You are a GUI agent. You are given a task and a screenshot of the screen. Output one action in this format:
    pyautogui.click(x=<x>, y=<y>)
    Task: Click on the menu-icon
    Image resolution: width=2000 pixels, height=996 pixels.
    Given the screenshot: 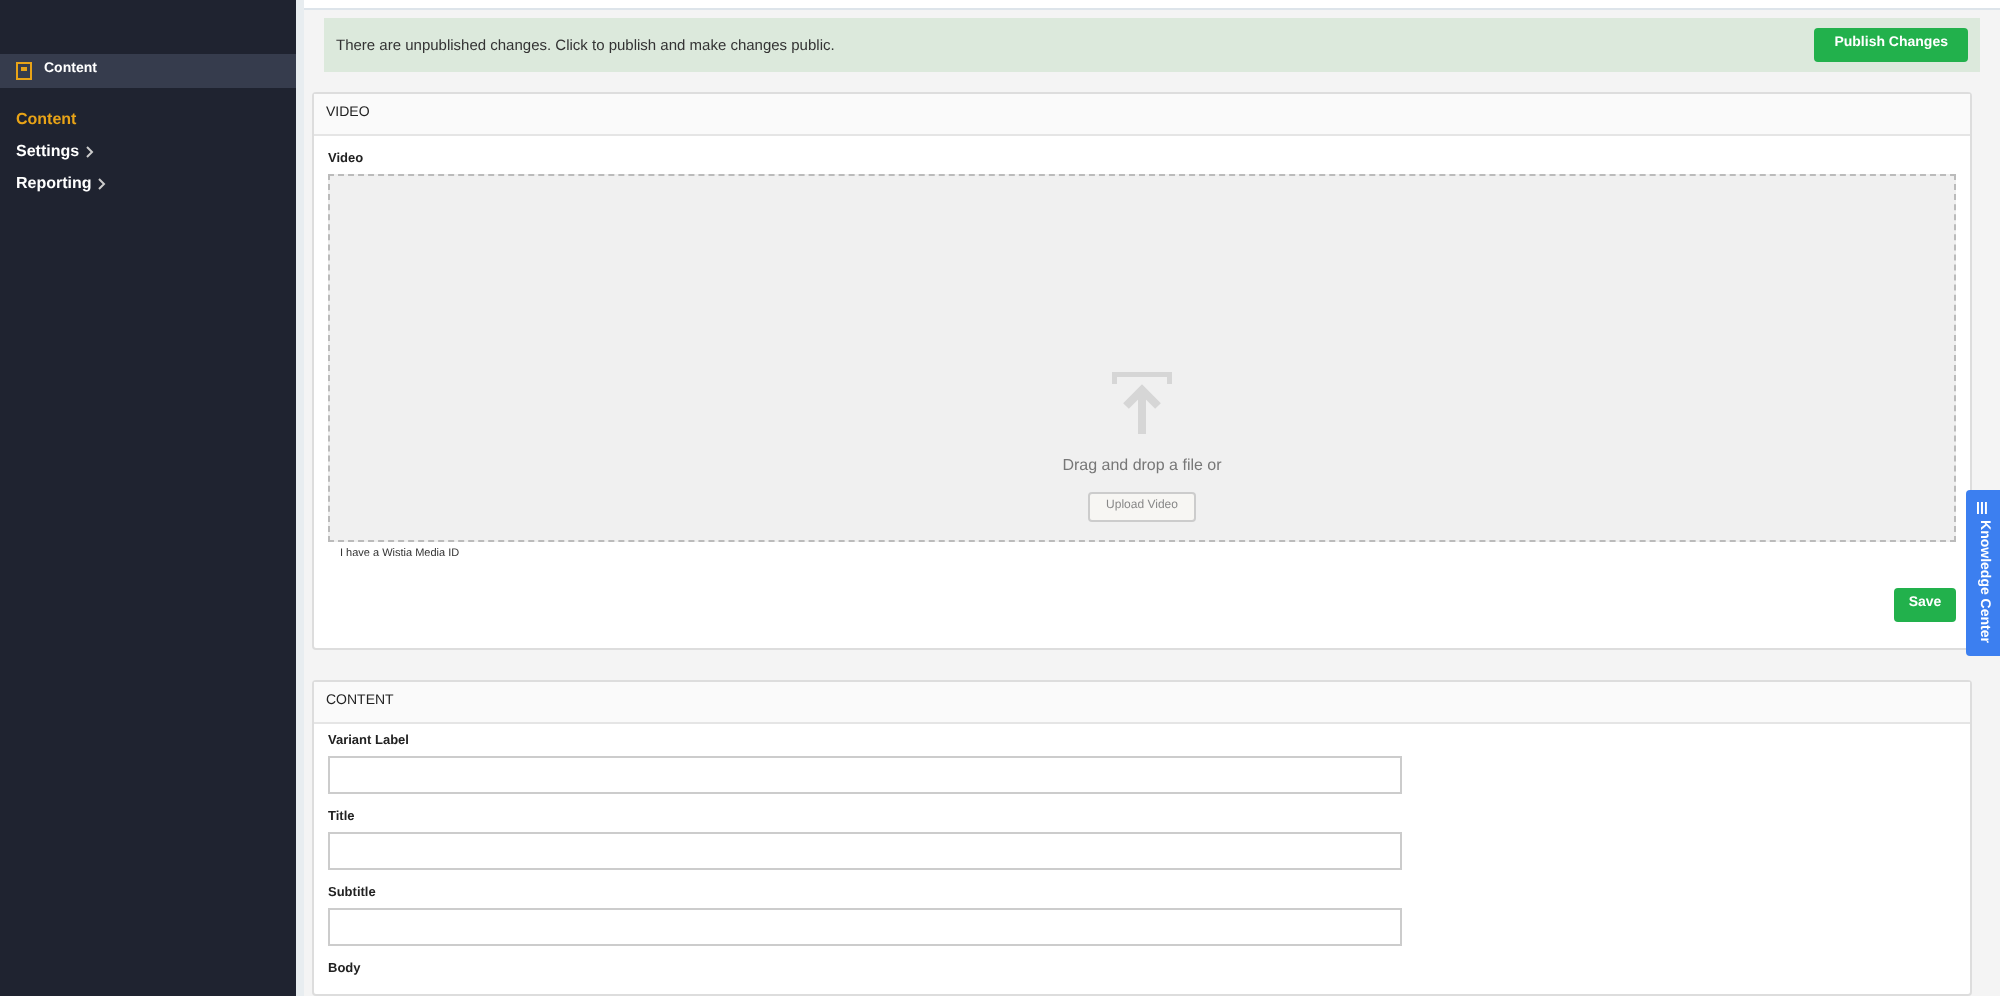 What is the action you would take?
    pyautogui.click(x=1983, y=508)
    